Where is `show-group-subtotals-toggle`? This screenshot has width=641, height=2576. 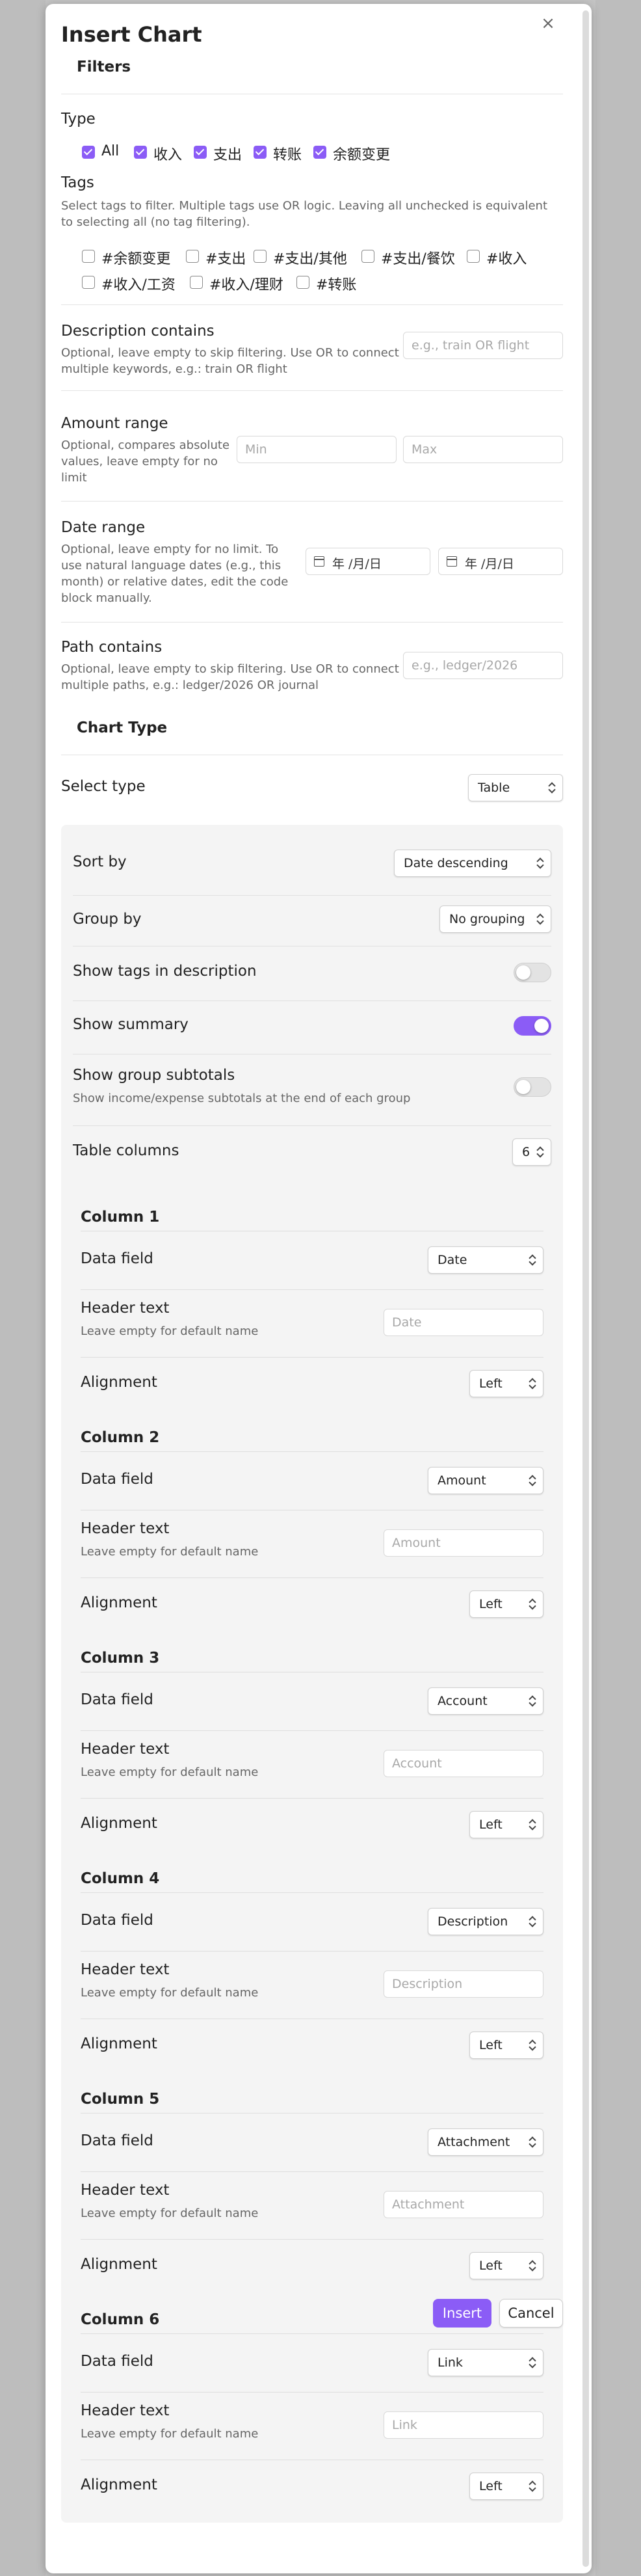 show-group-subtotals-toggle is located at coordinates (532, 1087).